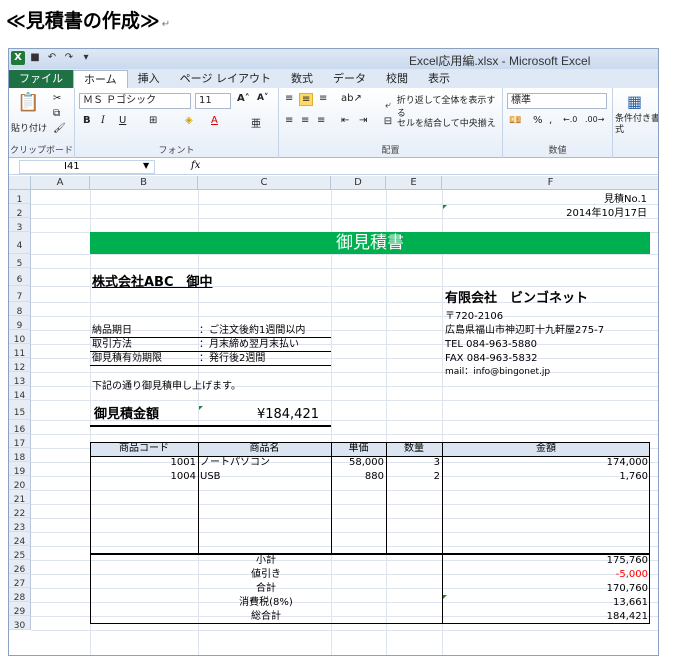 This screenshot has height=656, width=677. Describe the element at coordinates (20, 211) in the screenshot. I see `row-header: 2` at that location.